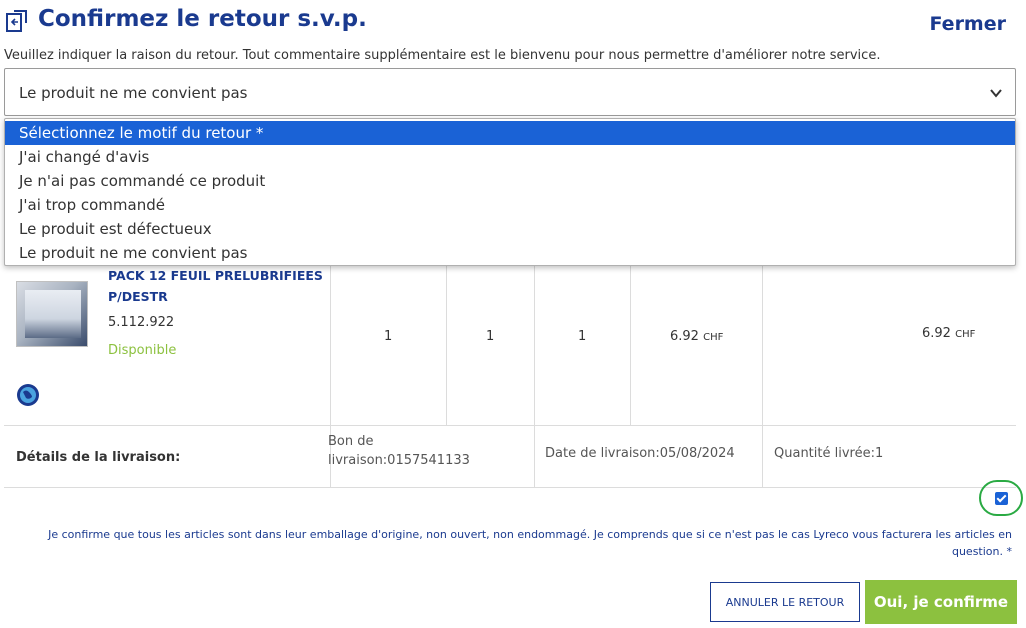 Image resolution: width=1026 pixels, height=628 pixels. What do you see at coordinates (141, 322) in the screenshot?
I see `product-reference: 5.112.922` at bounding box center [141, 322].